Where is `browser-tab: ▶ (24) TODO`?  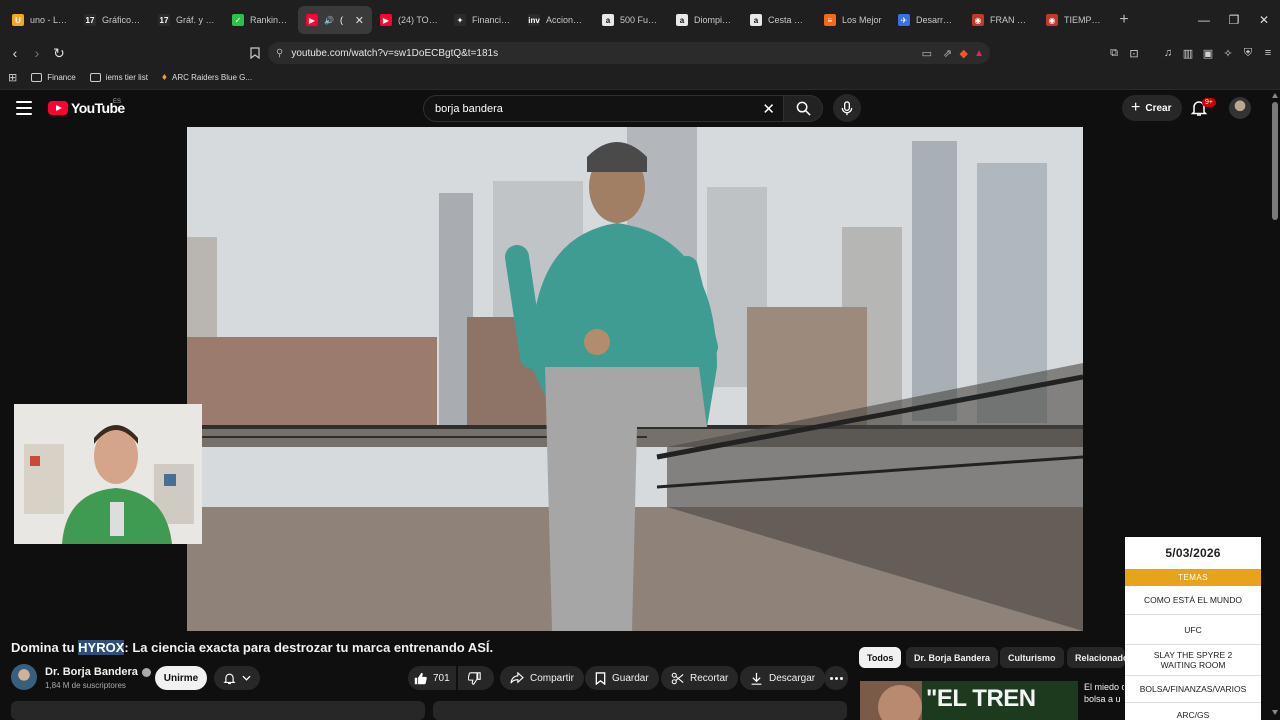 browser-tab: ▶ (24) TODO is located at coordinates (409, 20).